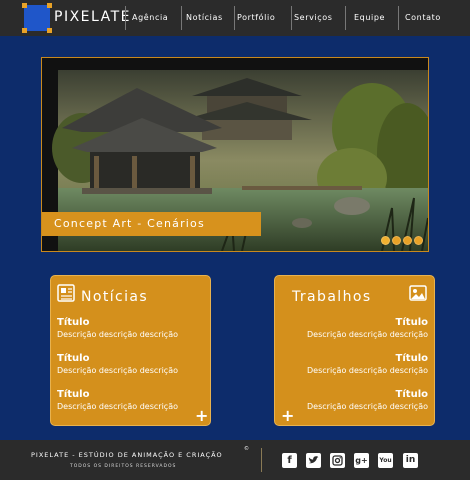 Image resolution: width=470 pixels, height=480 pixels. I want to click on twitter-icon, so click(313, 460).